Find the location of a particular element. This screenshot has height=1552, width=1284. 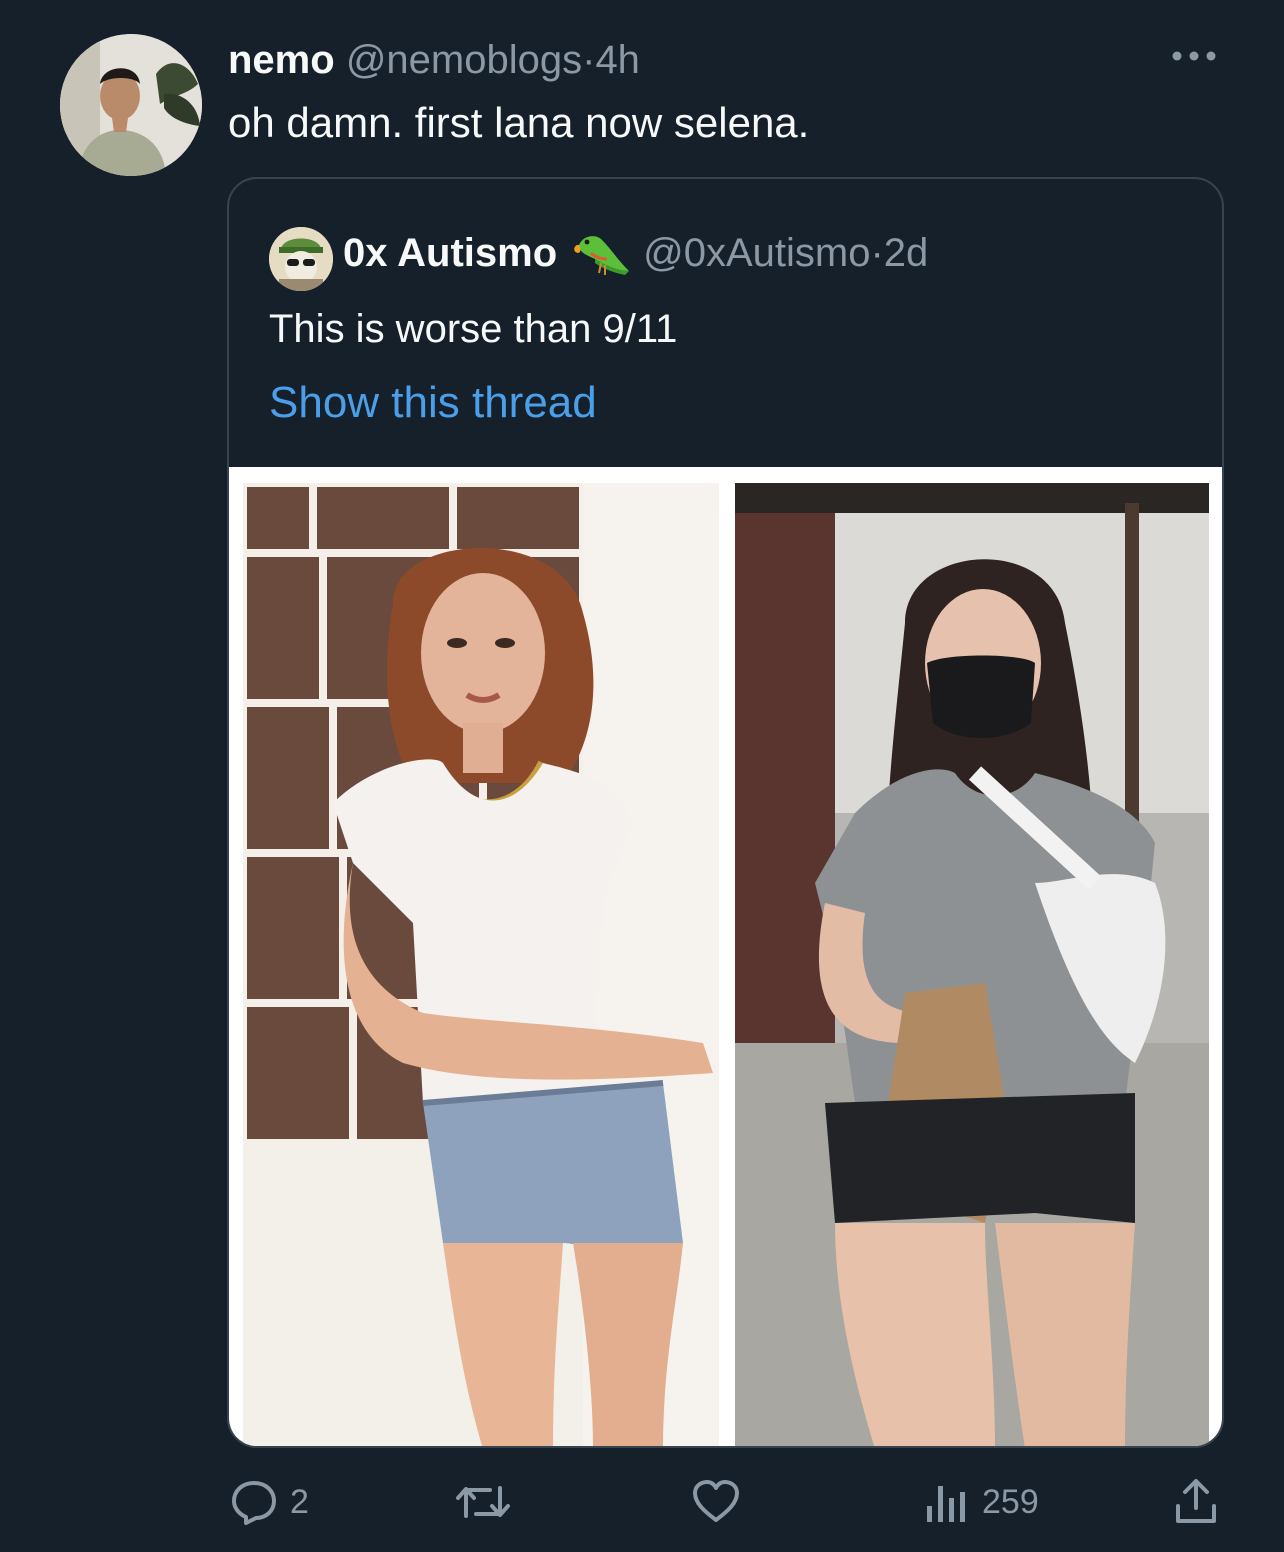

more-options-button is located at coordinates (1194, 56).